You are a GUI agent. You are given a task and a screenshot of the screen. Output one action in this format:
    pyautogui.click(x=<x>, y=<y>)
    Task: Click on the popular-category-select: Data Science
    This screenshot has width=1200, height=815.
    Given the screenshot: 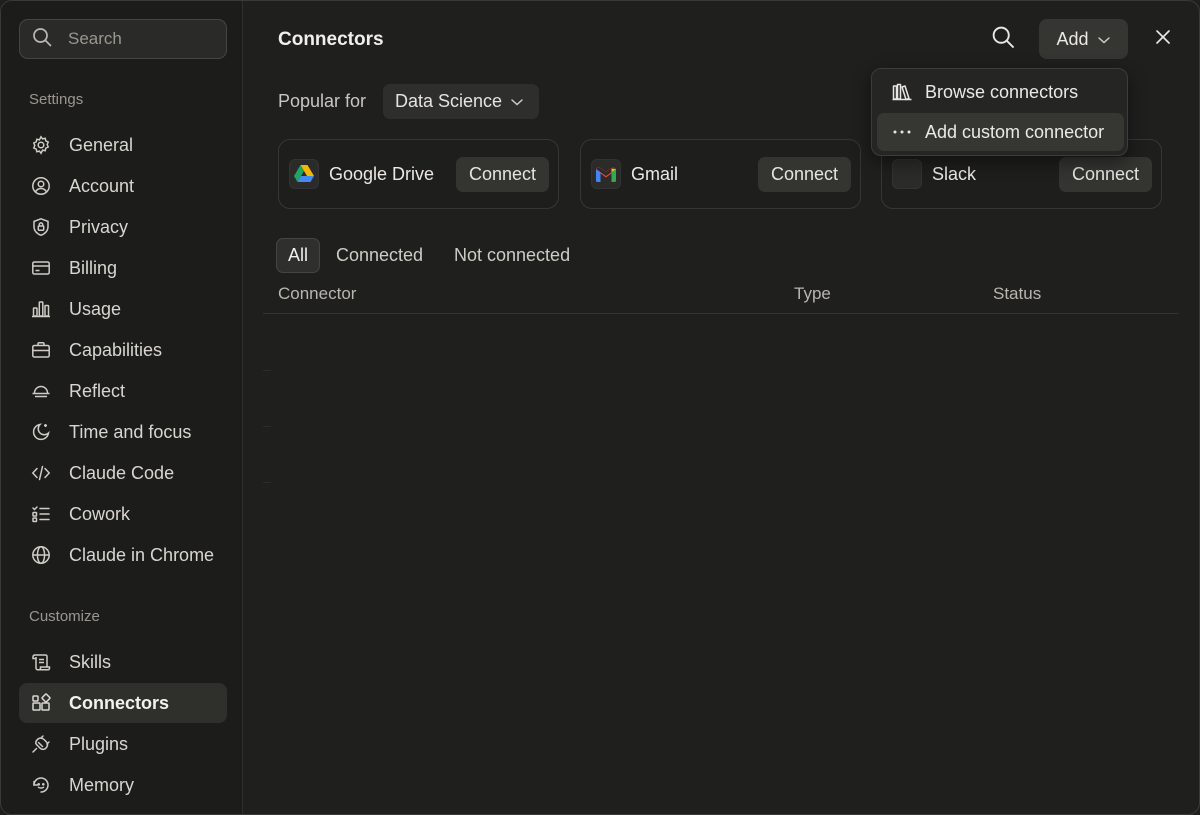 What is the action you would take?
    pyautogui.click(x=461, y=101)
    